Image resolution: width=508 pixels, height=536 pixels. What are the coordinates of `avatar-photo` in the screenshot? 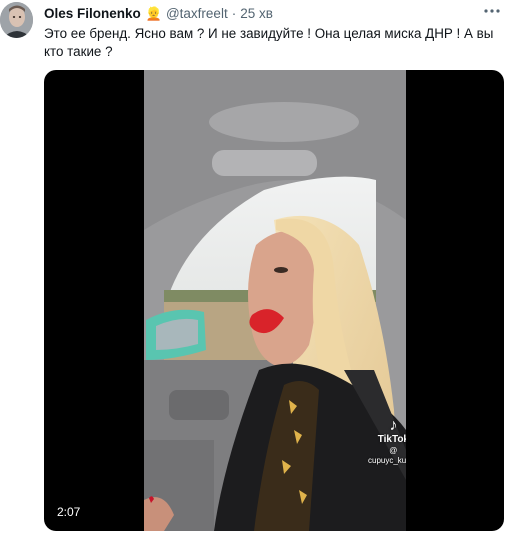 It's located at (16, 20).